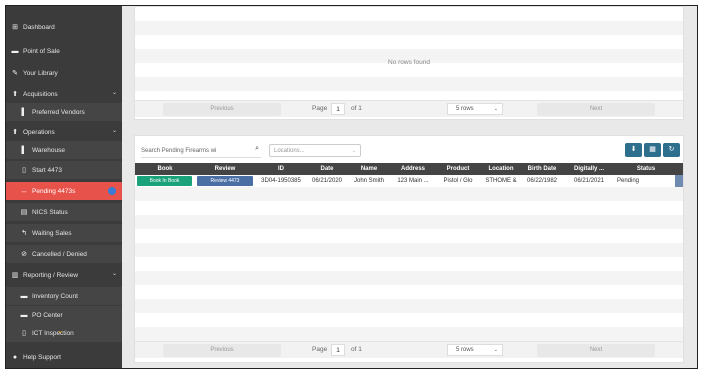  Describe the element at coordinates (646, 169) in the screenshot. I see `column-header: Status` at that location.